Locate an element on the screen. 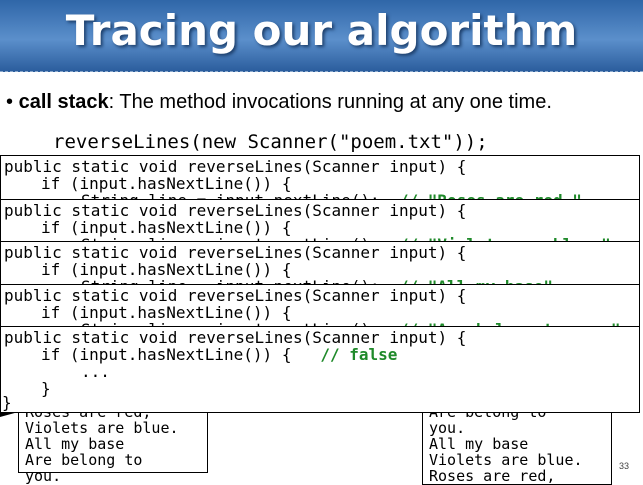 This screenshot has width=643, height=485. title-divider is located at coordinates (321, 71).